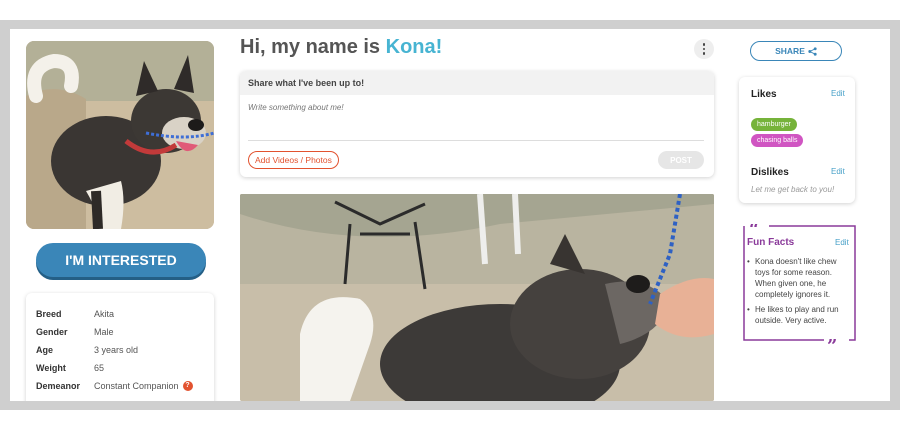 Image resolution: width=900 pixels, height=440 pixels. Describe the element at coordinates (790, 51) in the screenshot. I see `share-label: SHARE` at that location.